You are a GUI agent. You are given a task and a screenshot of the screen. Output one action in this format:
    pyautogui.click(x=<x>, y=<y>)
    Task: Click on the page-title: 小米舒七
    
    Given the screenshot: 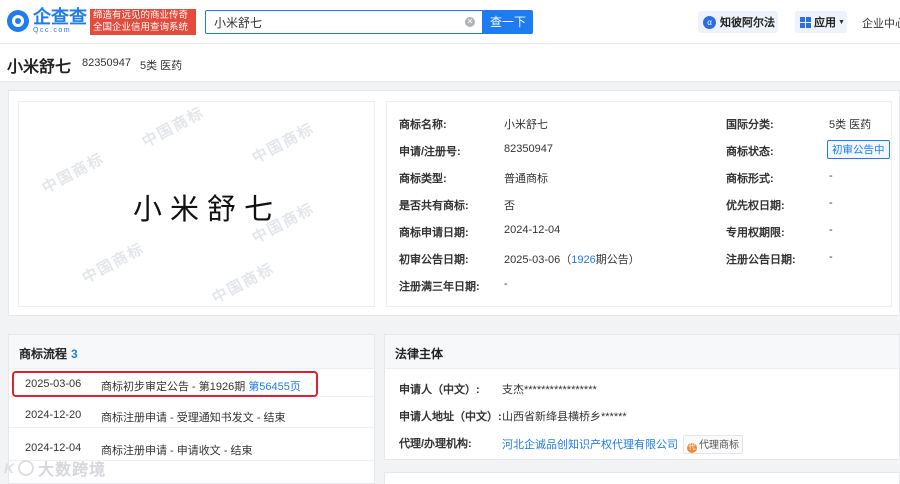 What is the action you would take?
    pyautogui.click(x=39, y=67)
    